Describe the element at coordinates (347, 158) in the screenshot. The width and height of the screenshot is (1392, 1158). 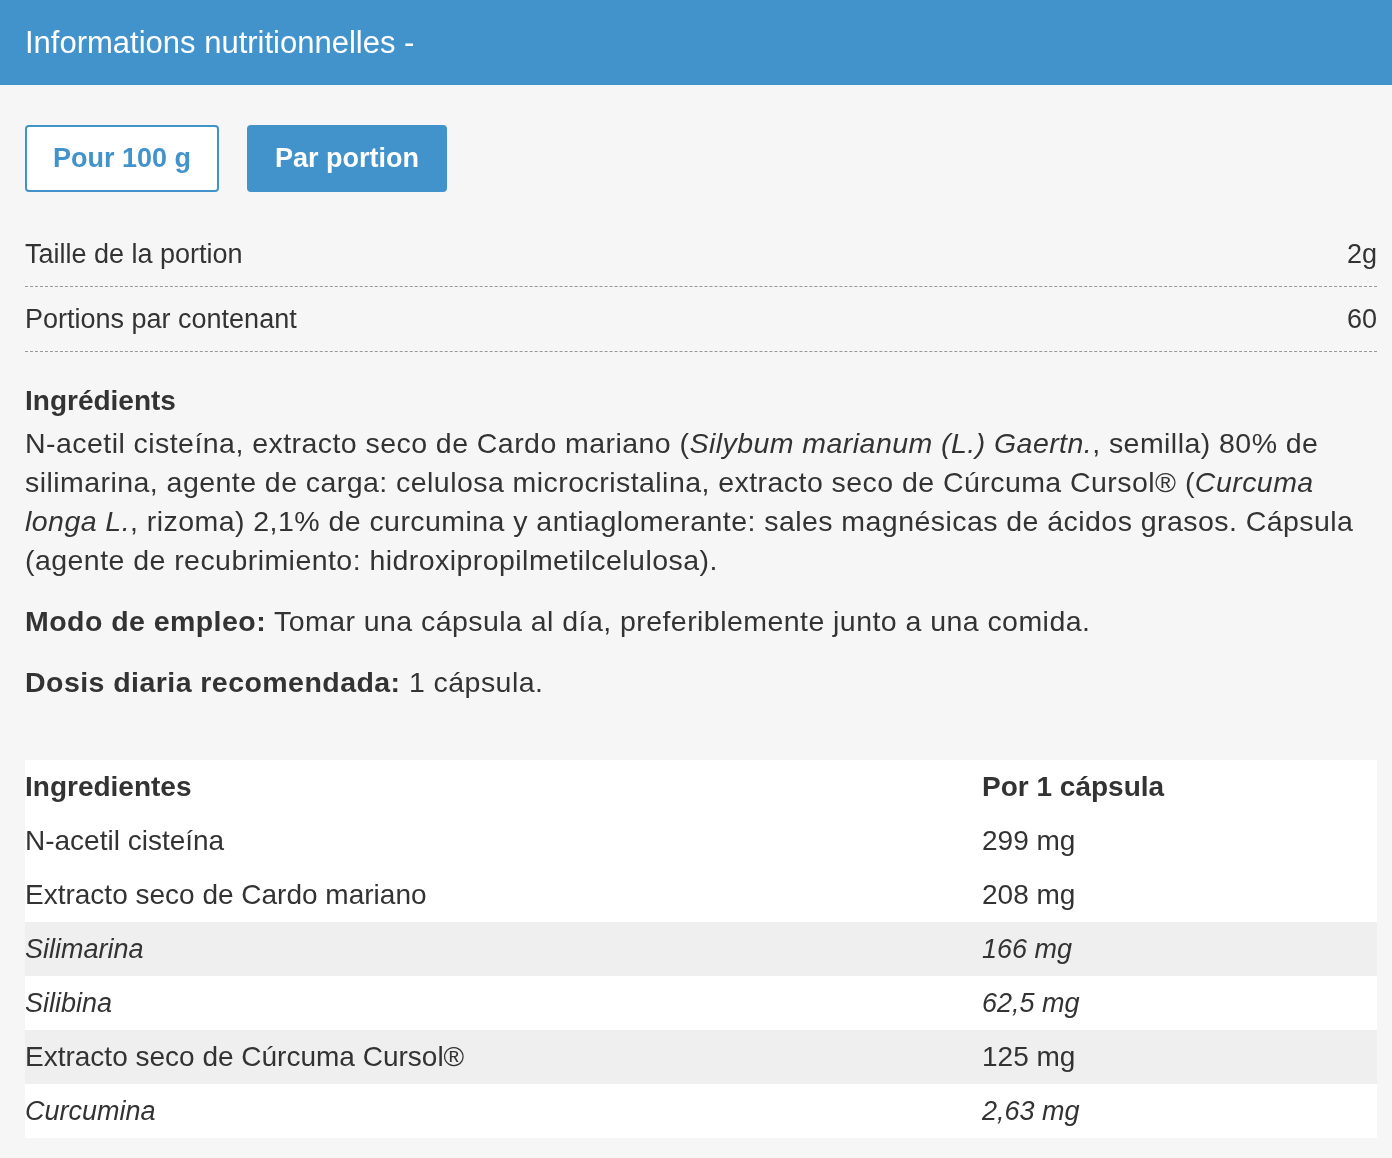
I see `tab: Par portion` at that location.